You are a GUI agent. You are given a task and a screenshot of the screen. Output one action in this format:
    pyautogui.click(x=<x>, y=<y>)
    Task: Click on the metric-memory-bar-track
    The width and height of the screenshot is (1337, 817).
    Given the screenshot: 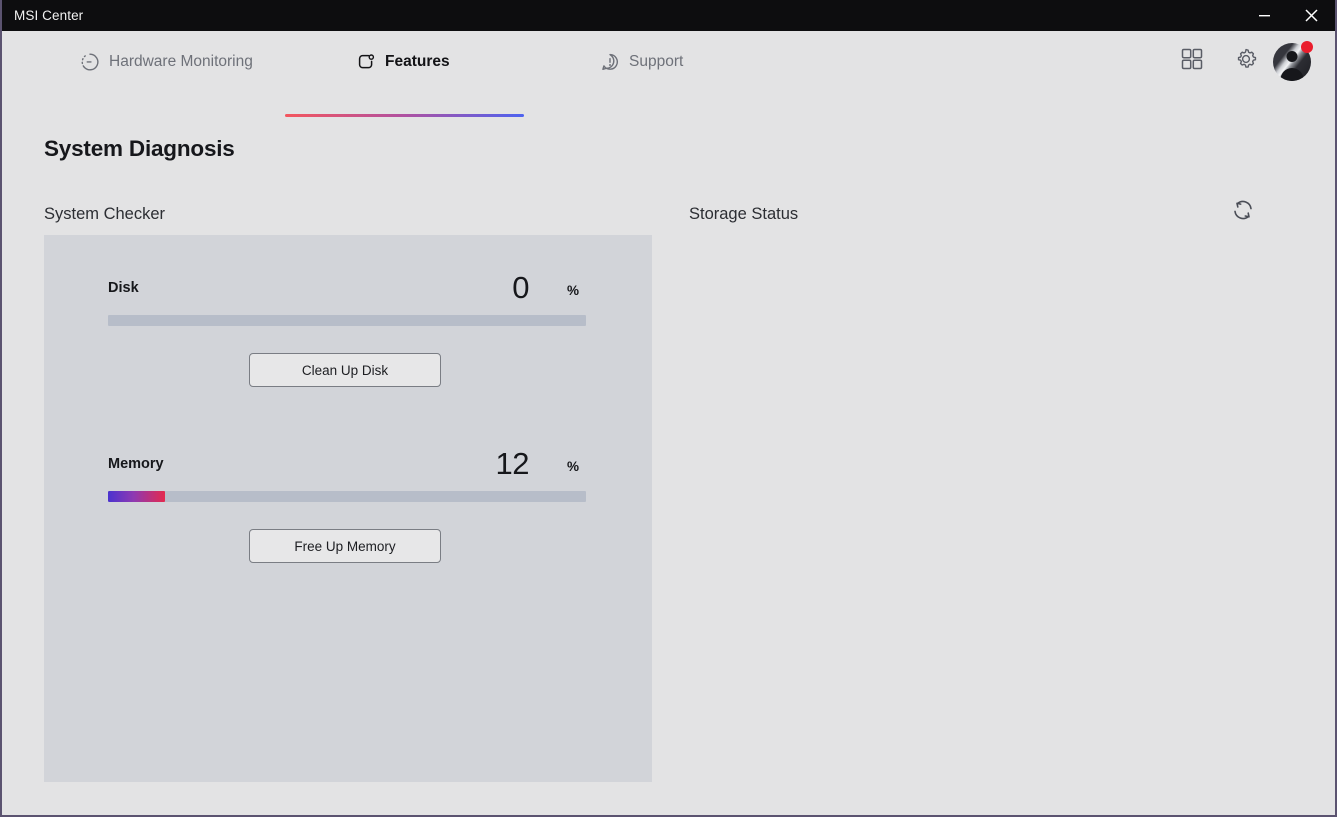 What is the action you would take?
    pyautogui.click(x=347, y=496)
    